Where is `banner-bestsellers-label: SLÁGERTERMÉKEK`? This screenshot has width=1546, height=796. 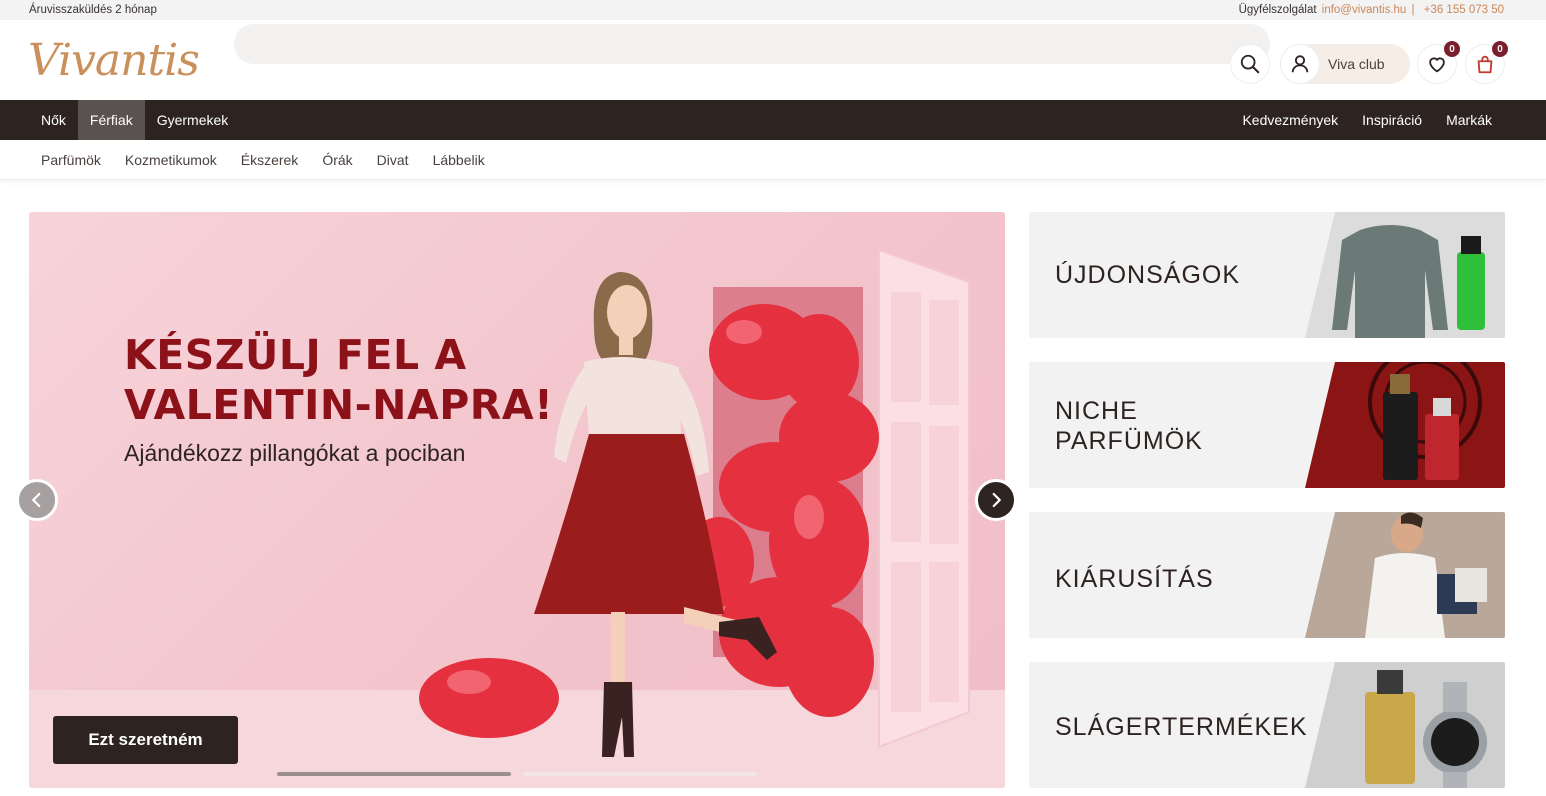 banner-bestsellers-label: SLÁGERTERMÉKEK is located at coordinates (1181, 727).